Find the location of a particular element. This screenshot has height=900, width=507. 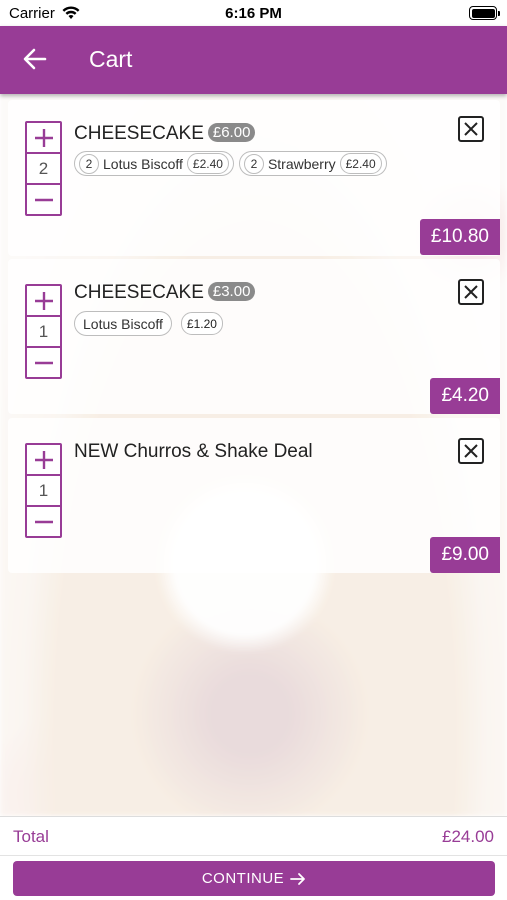

item-total: £9.00 is located at coordinates (465, 555).